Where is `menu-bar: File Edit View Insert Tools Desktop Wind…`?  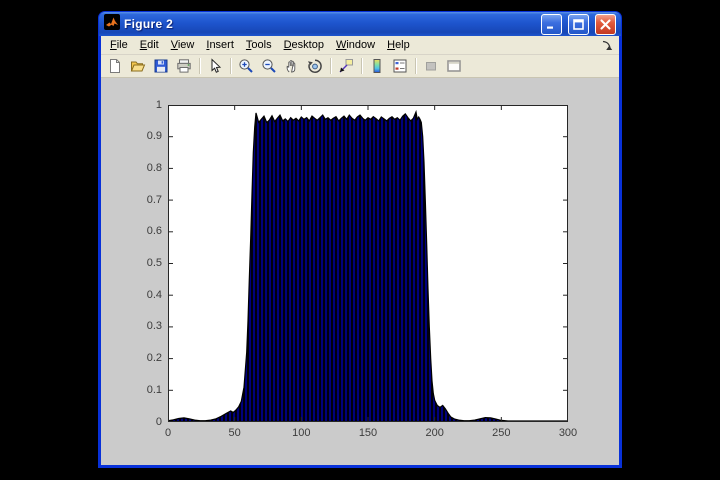
menu-bar: File Edit View Insert Tools Desktop Wind… is located at coordinates (360, 45).